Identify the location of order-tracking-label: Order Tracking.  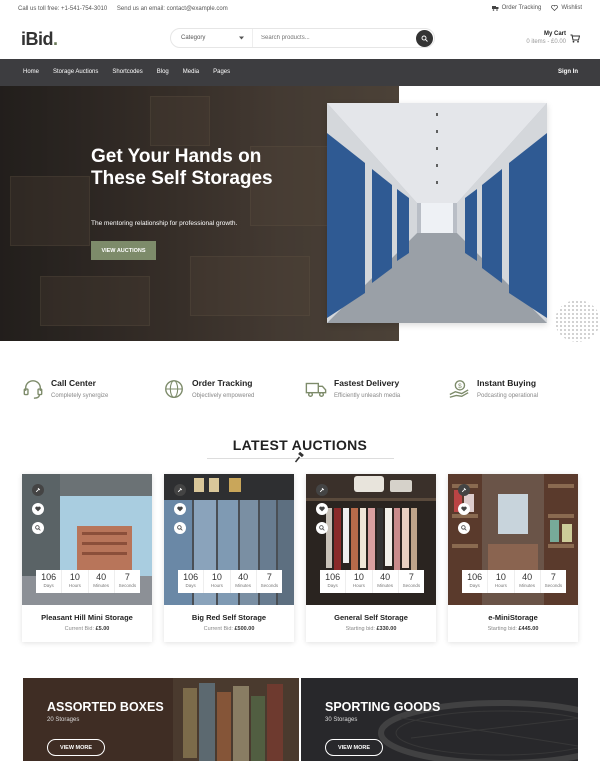
(521, 8).